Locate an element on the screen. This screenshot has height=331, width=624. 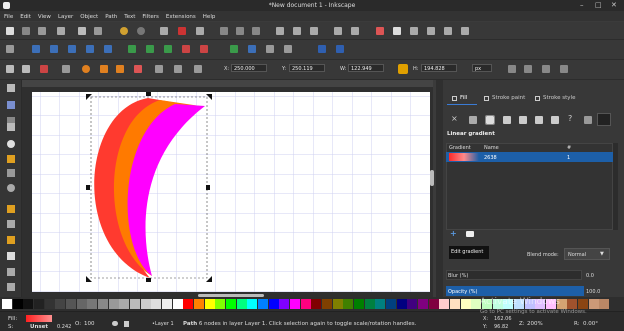
paint-radial-icon is located at coordinates (507, 120).